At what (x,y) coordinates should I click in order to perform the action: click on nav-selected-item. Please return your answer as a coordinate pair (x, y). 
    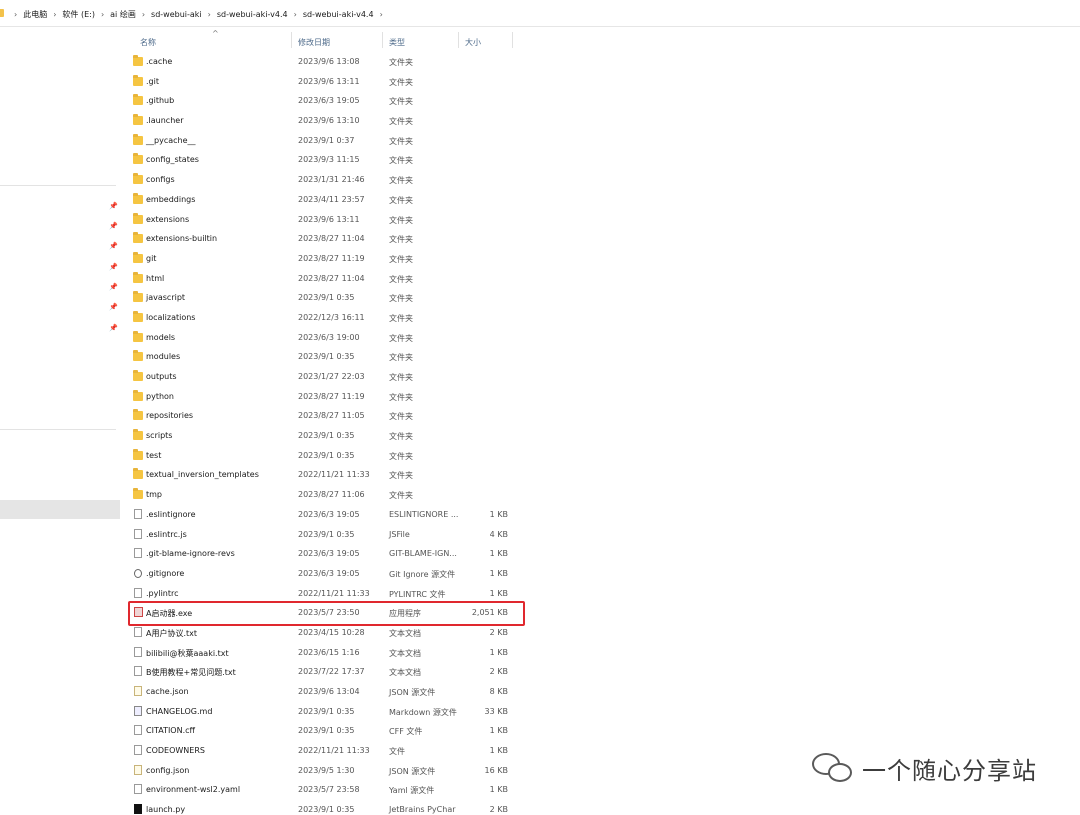
    Looking at the image, I should click on (60, 509).